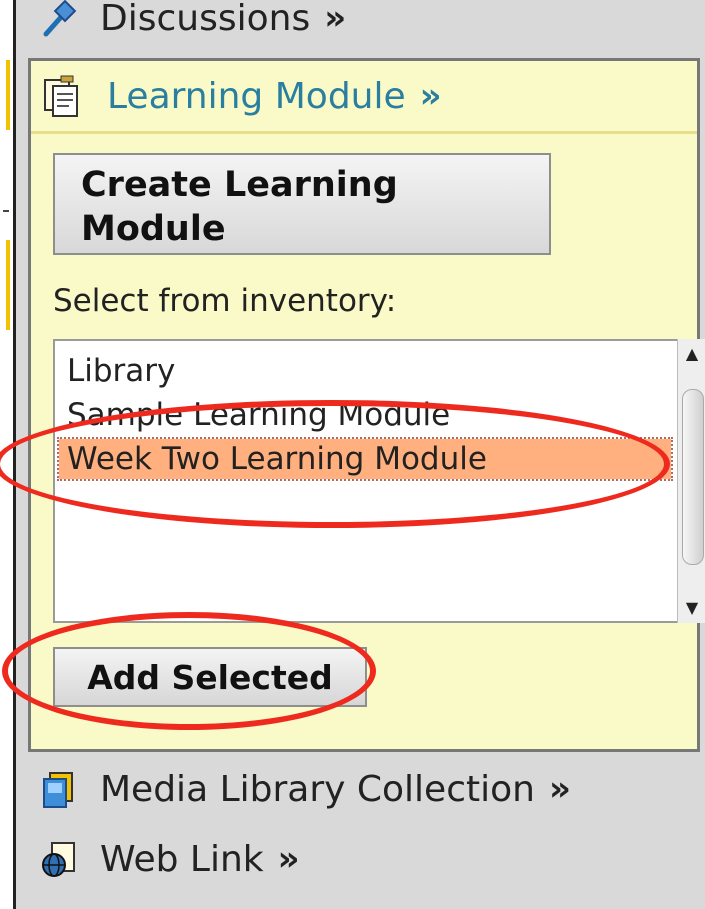 This screenshot has width=705, height=909. I want to click on scroll-thumb, so click(693, 477).